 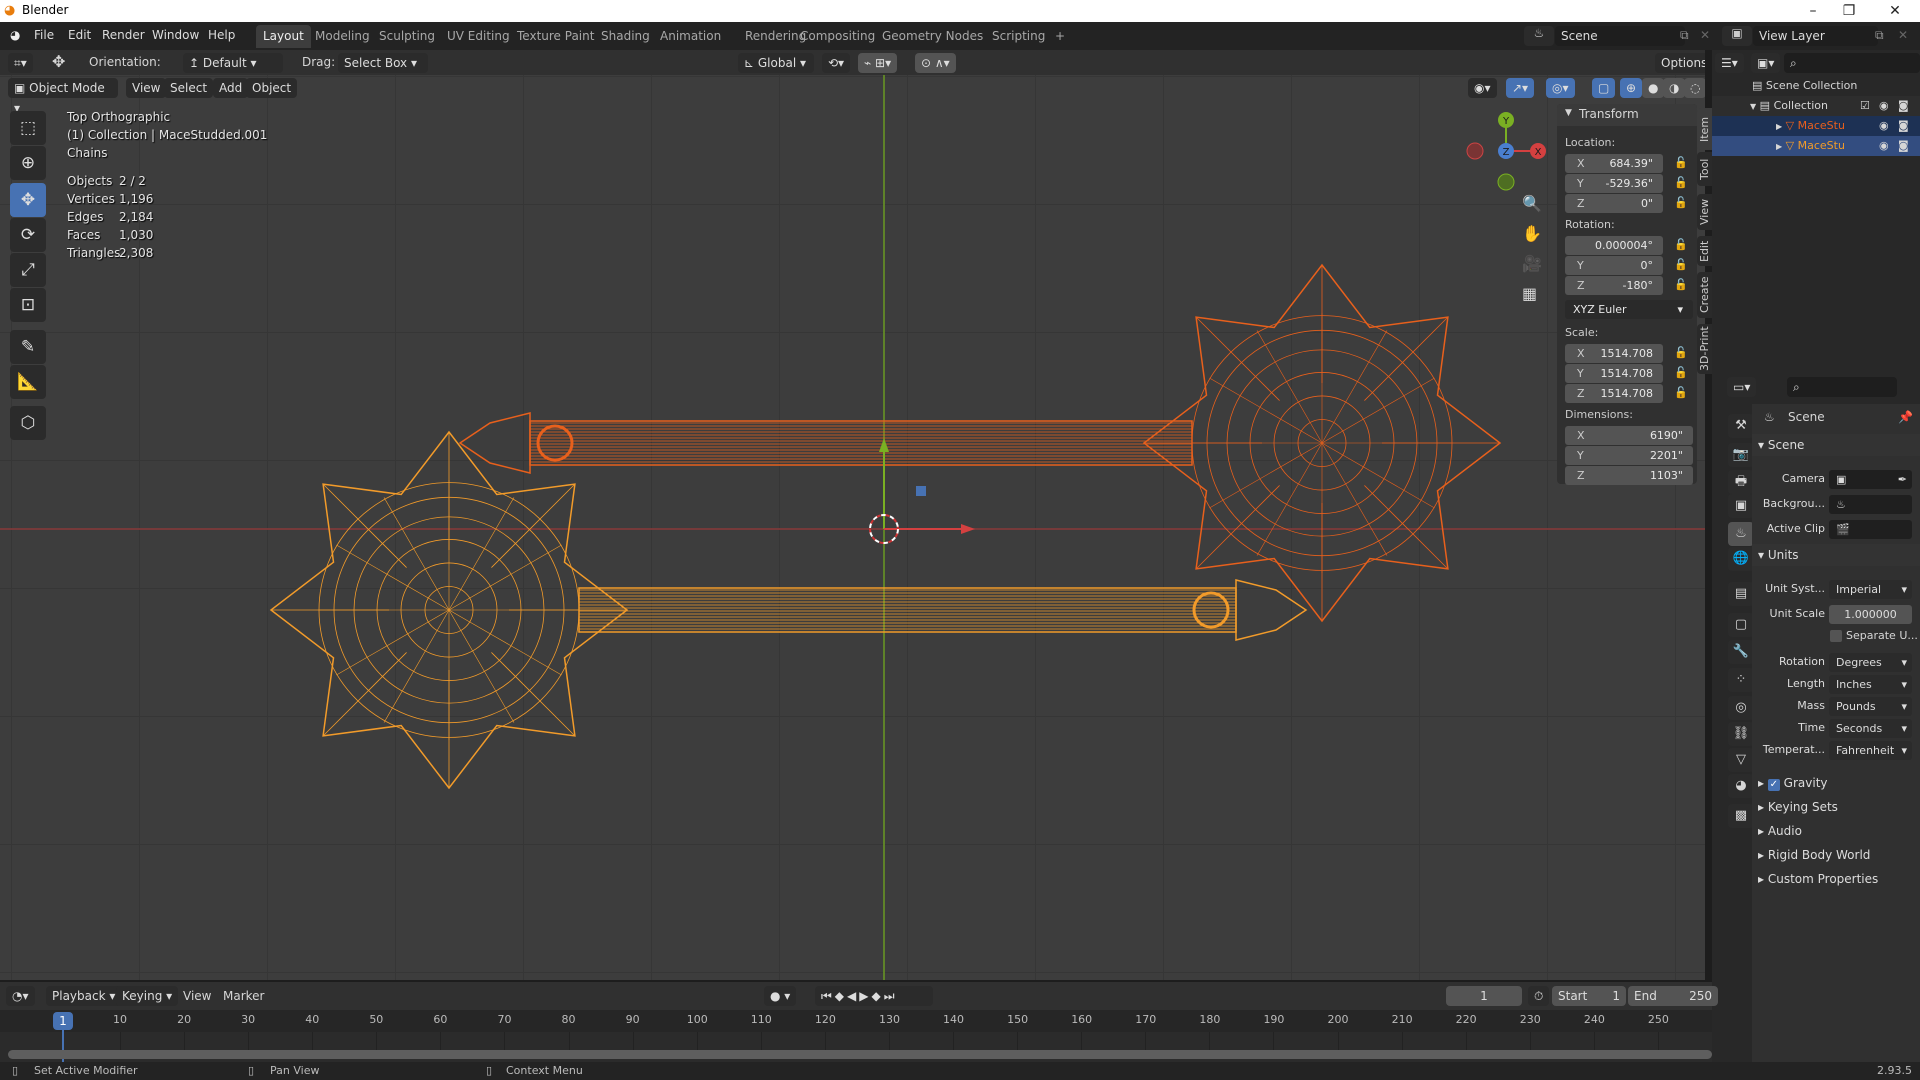 What do you see at coordinates (1629, 309) in the screenshot?
I see `rotation-mode-dropdown: XYZ Euler ▾` at bounding box center [1629, 309].